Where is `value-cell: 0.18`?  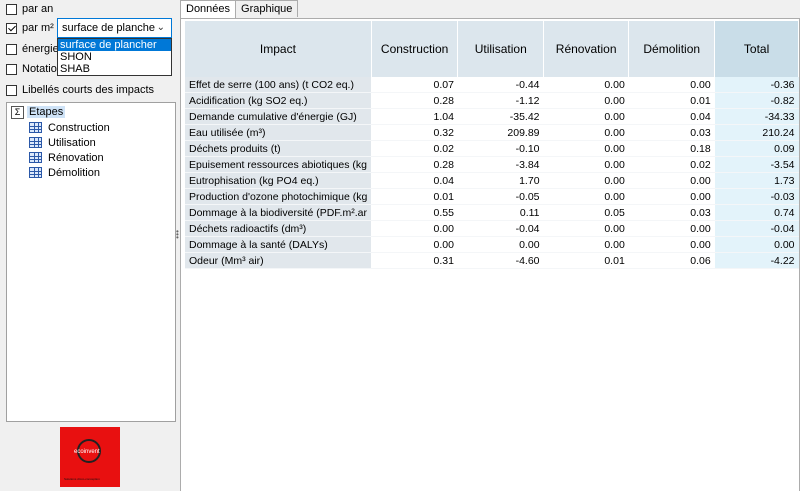
value-cell: 0.18 is located at coordinates (671, 148).